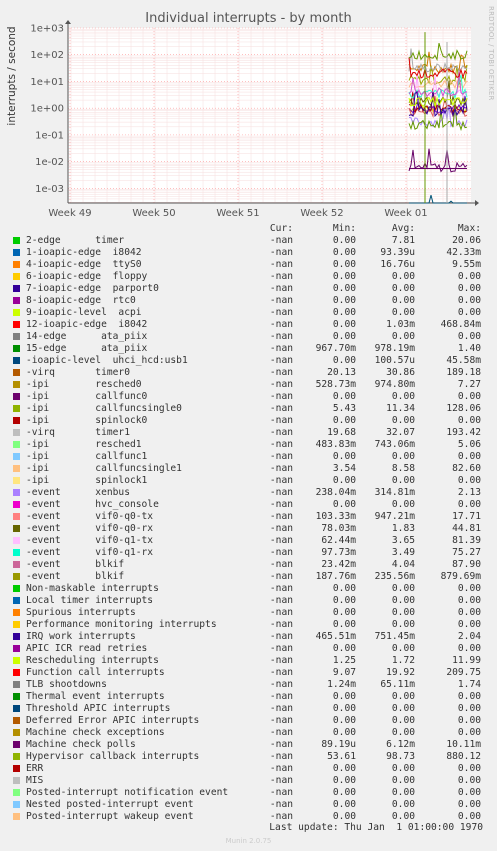 The image size is (497, 851). I want to click on legend-row: 7-ioapic-edge parport0 -nan 0.00 0.00 0.00, so click(248, 289).